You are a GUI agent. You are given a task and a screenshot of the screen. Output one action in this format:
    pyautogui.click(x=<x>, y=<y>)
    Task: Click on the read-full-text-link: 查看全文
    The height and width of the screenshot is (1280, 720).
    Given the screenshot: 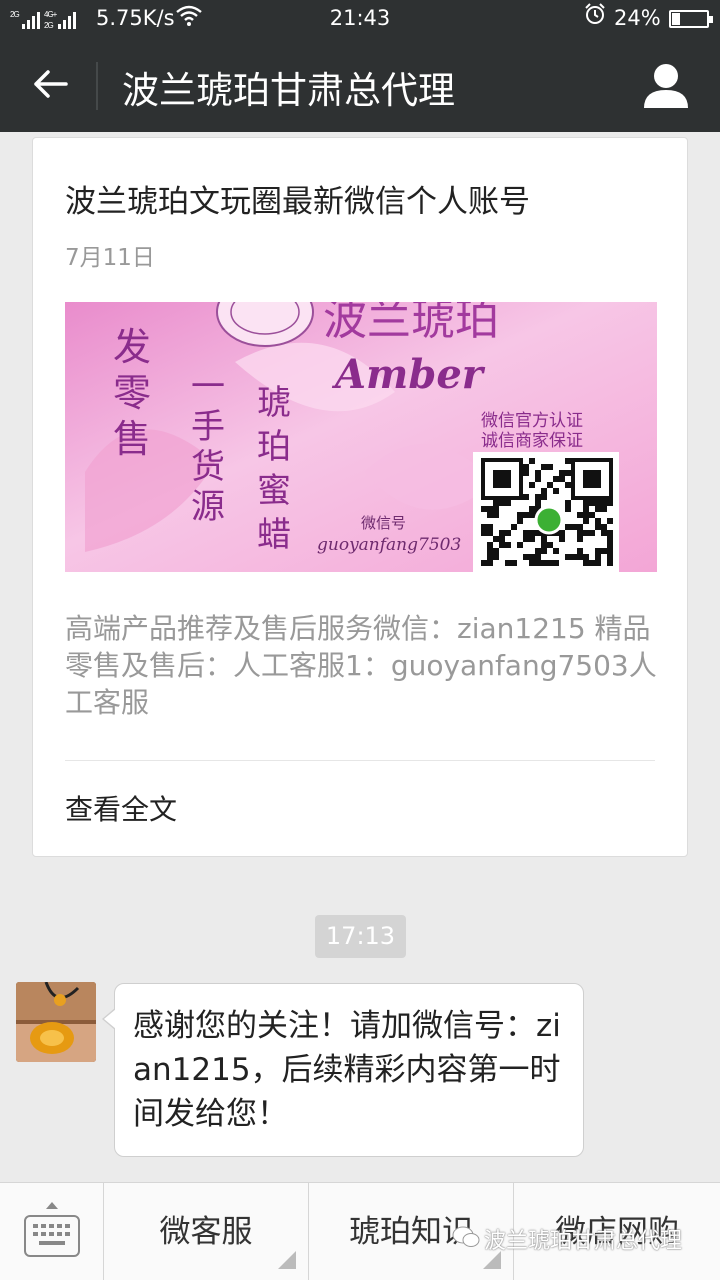 What is the action you would take?
    pyautogui.click(x=121, y=808)
    